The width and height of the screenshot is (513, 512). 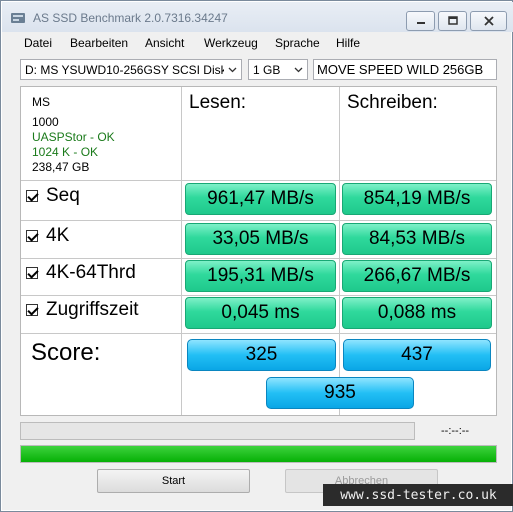 I want to click on 4k-64thrd-write-result: 266,67 MB/s, so click(x=417, y=276).